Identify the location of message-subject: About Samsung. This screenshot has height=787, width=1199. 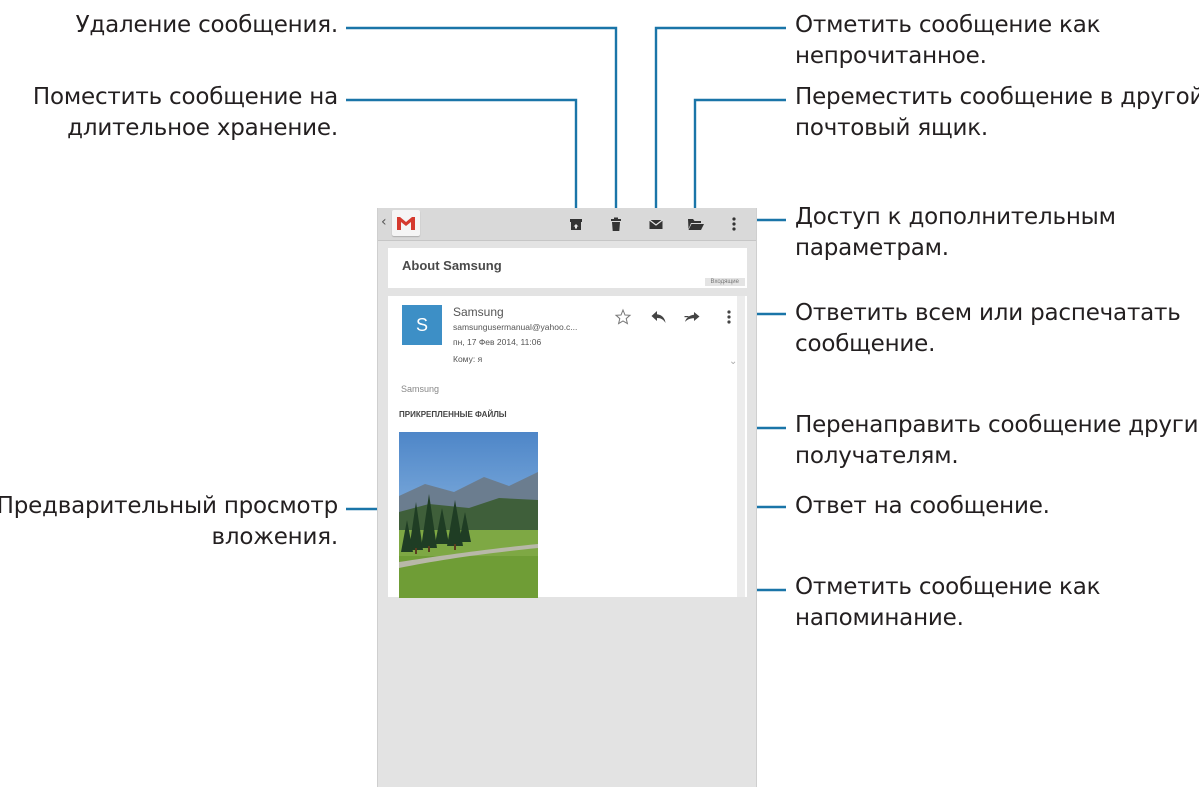
(452, 265).